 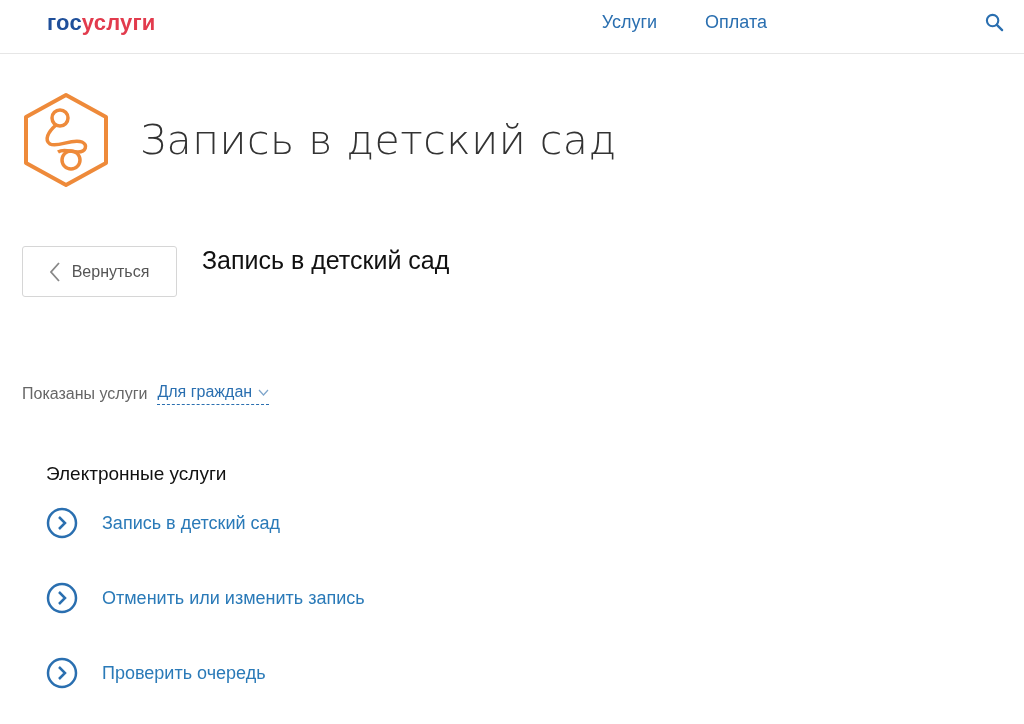 What do you see at coordinates (736, 22) in the screenshot?
I see `nav-link: Оплата` at bounding box center [736, 22].